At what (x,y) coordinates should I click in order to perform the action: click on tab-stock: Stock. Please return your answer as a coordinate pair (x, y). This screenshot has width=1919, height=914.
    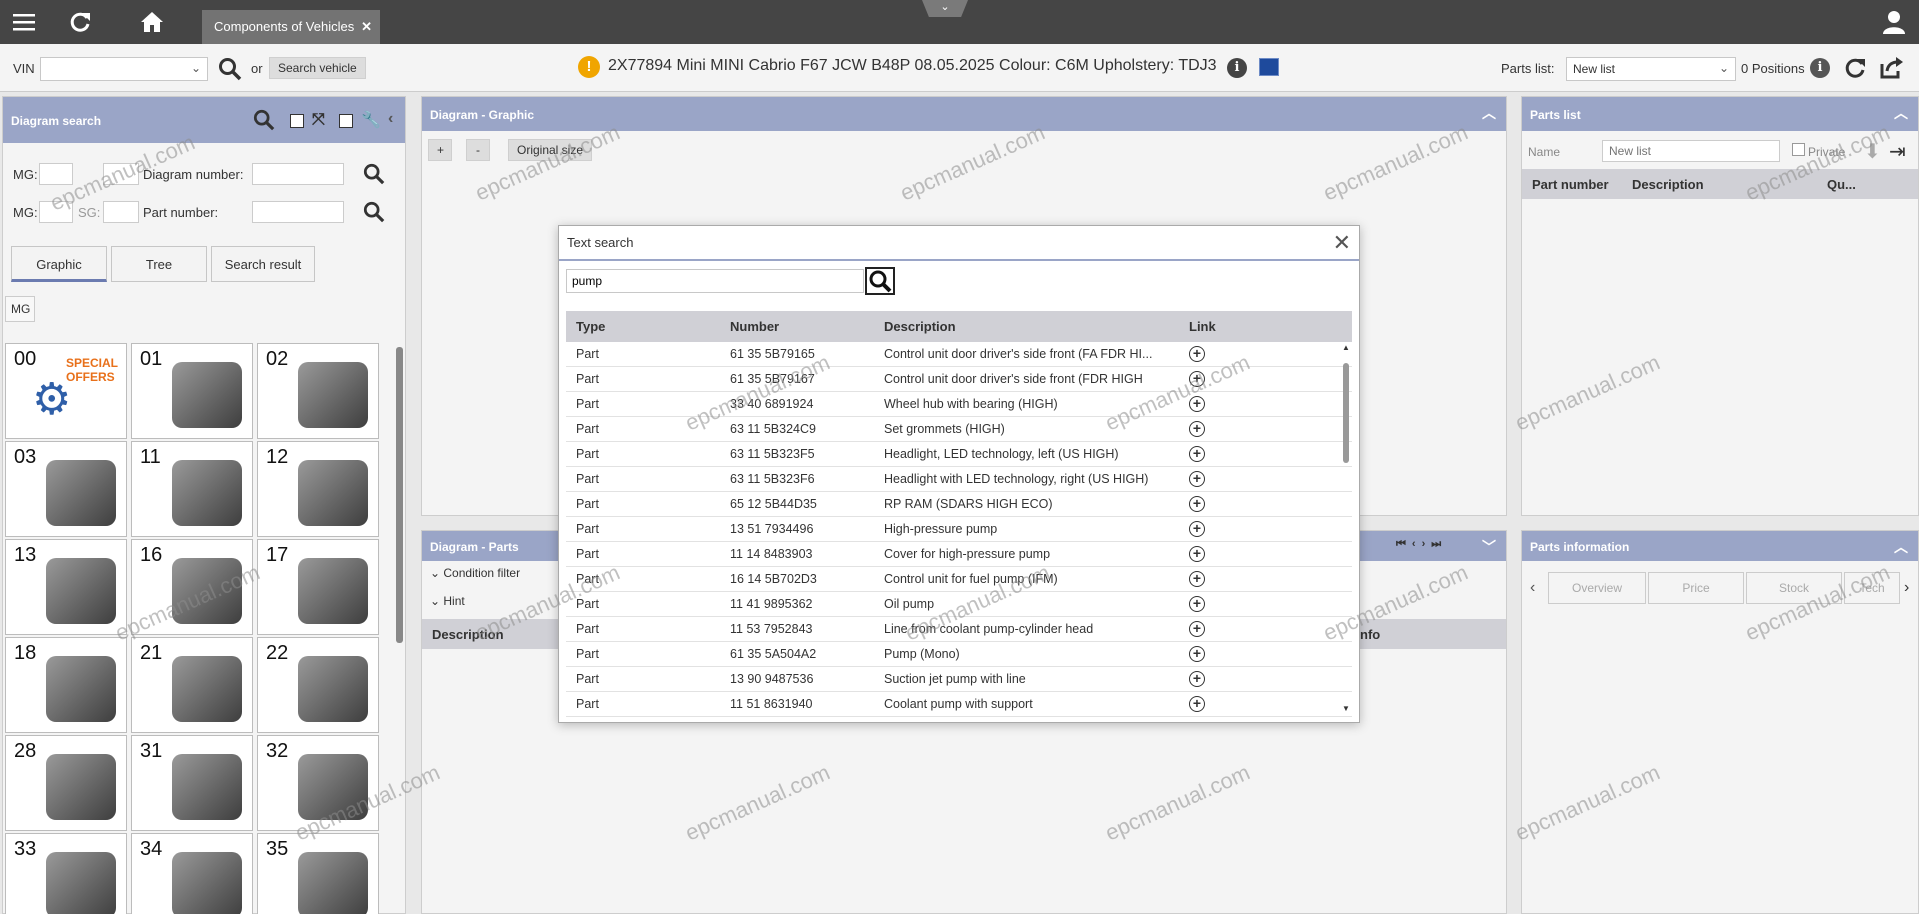
    Looking at the image, I should click on (1794, 588).